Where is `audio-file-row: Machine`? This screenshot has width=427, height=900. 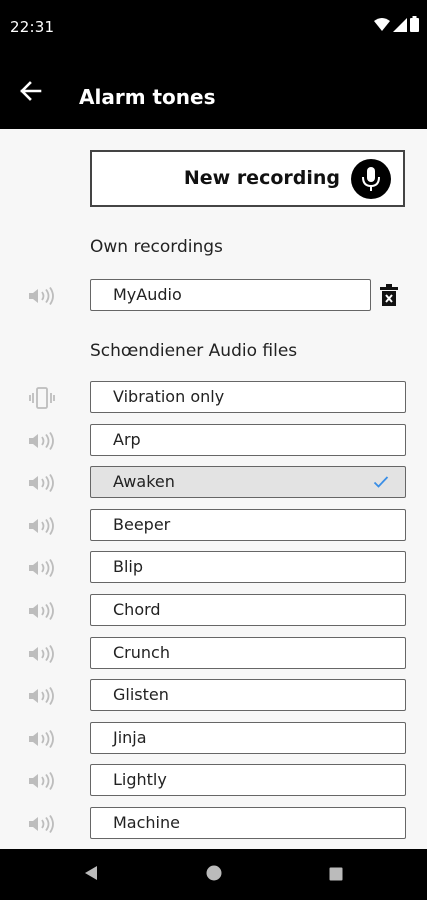
audio-file-row: Machine is located at coordinates (213, 824).